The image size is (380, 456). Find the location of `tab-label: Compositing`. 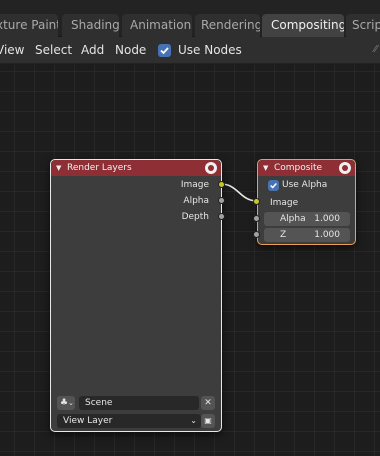

tab-label: Compositing is located at coordinates (307, 25).